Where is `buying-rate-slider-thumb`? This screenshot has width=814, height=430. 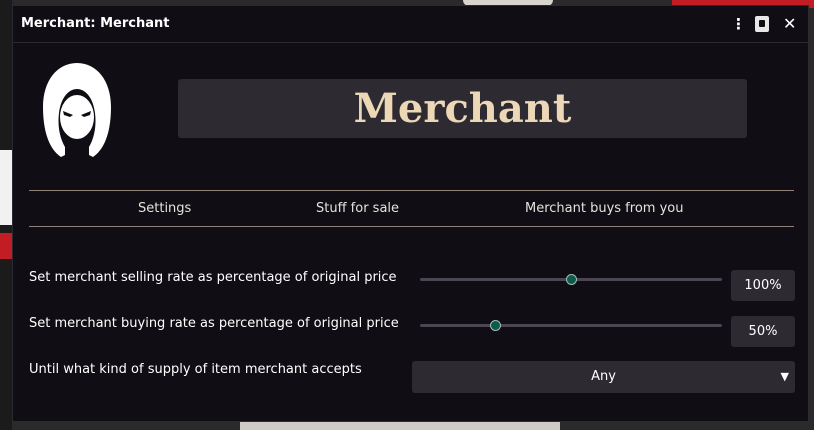
buying-rate-slider-thumb is located at coordinates (495, 325).